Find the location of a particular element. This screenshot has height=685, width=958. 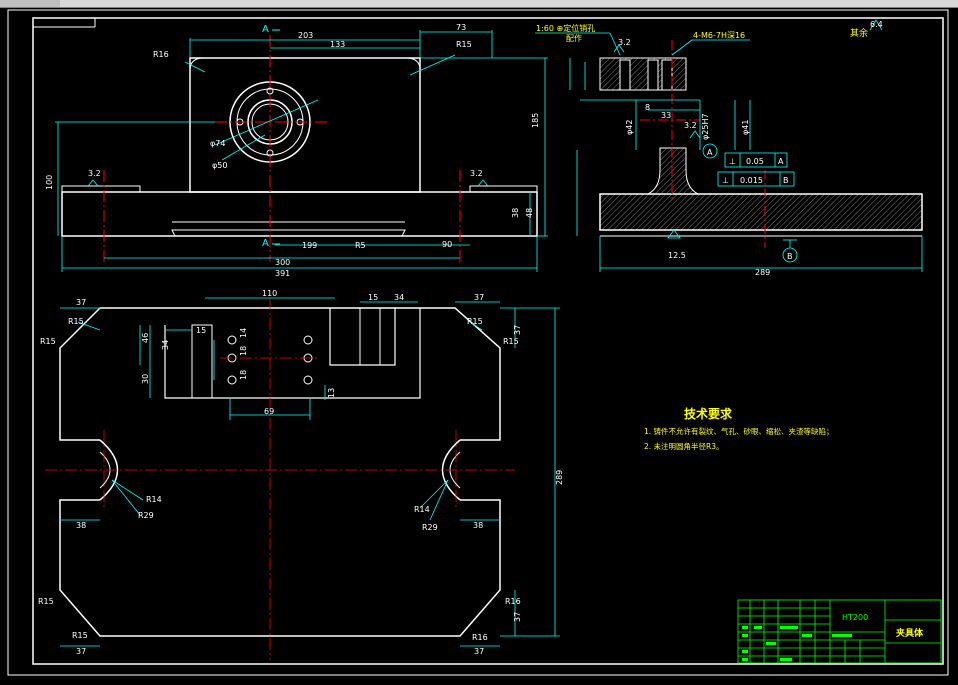

dim-30: 30 is located at coordinates (145, 379).